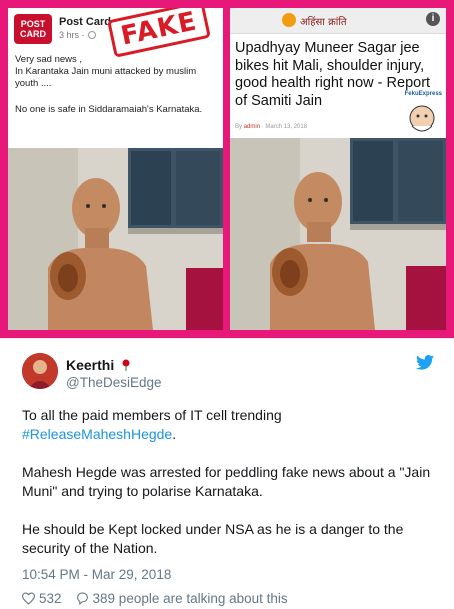 The image size is (454, 609). Describe the element at coordinates (91, 35) in the screenshot. I see `globe-icon` at that location.